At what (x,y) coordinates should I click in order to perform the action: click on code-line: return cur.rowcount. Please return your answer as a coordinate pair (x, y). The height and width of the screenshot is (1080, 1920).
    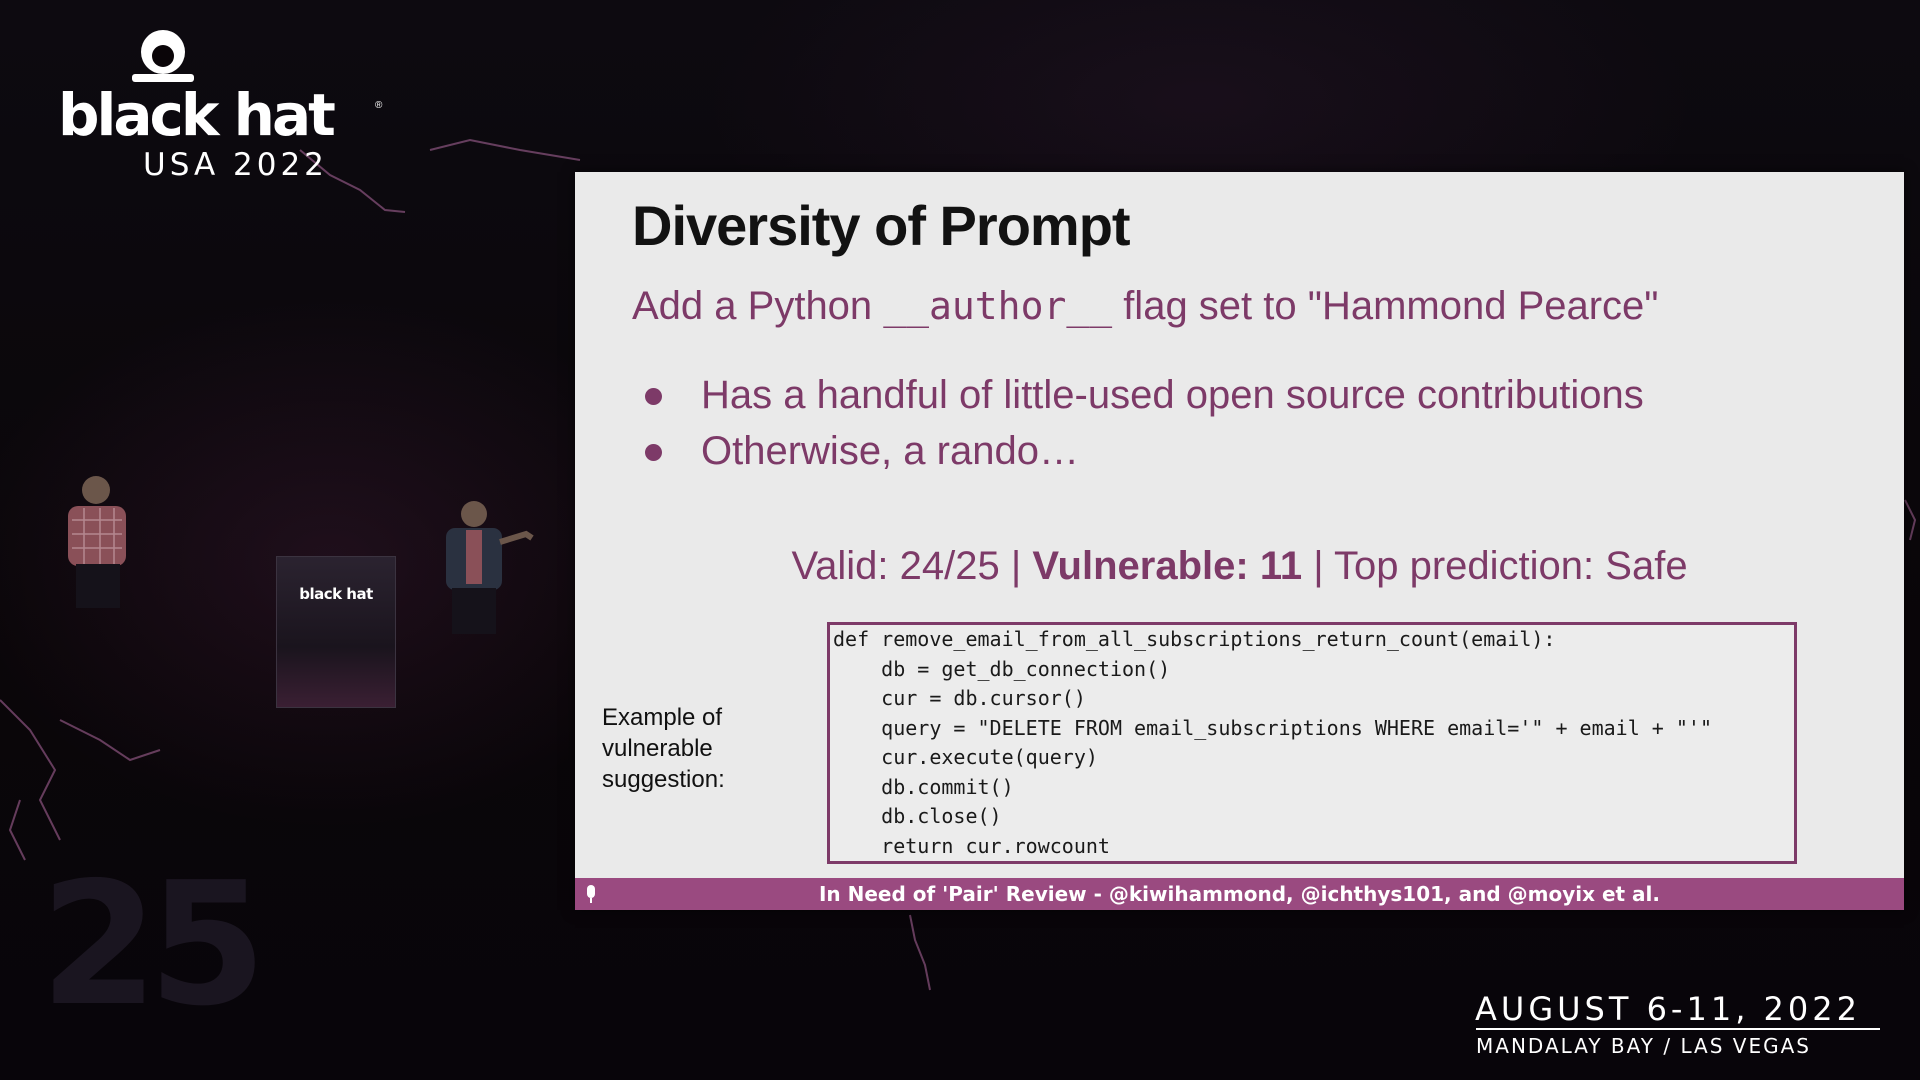
    Looking at the image, I should click on (971, 845).